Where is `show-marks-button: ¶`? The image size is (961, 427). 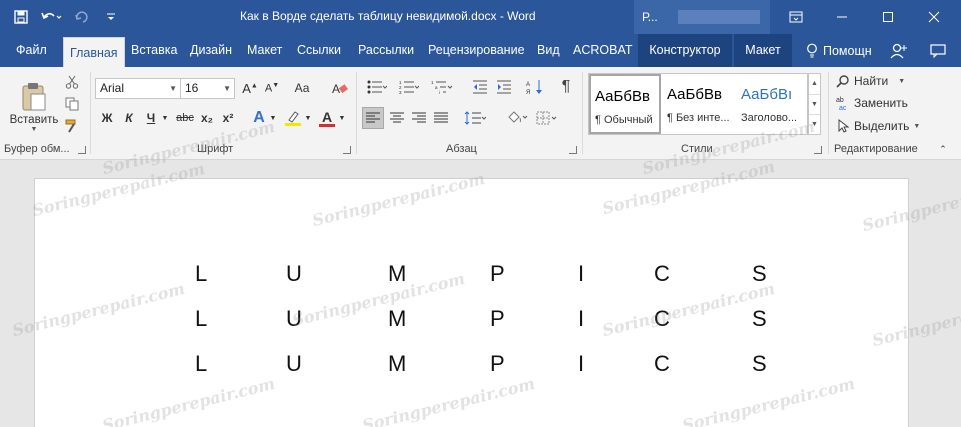
show-marks-button: ¶ is located at coordinates (566, 87).